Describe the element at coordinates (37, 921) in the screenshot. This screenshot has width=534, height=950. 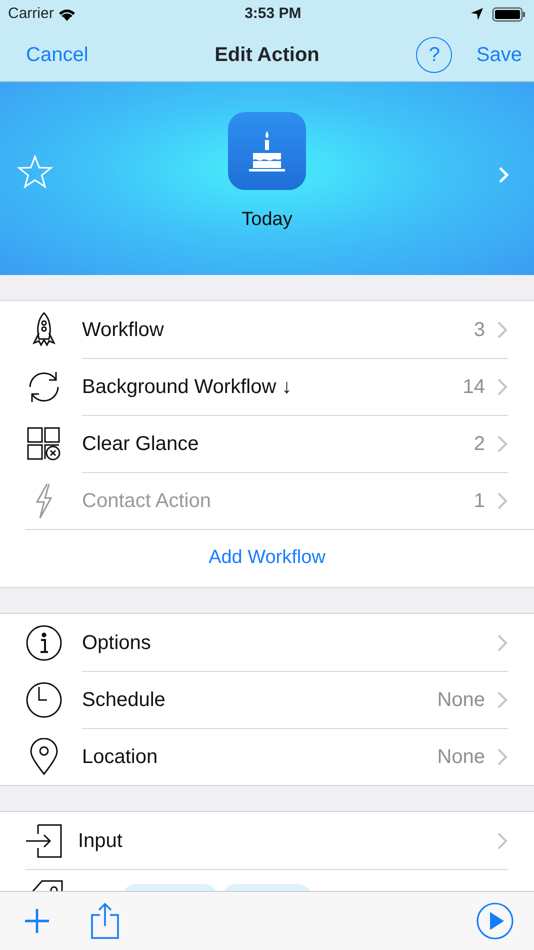
I see `add-icon` at that location.